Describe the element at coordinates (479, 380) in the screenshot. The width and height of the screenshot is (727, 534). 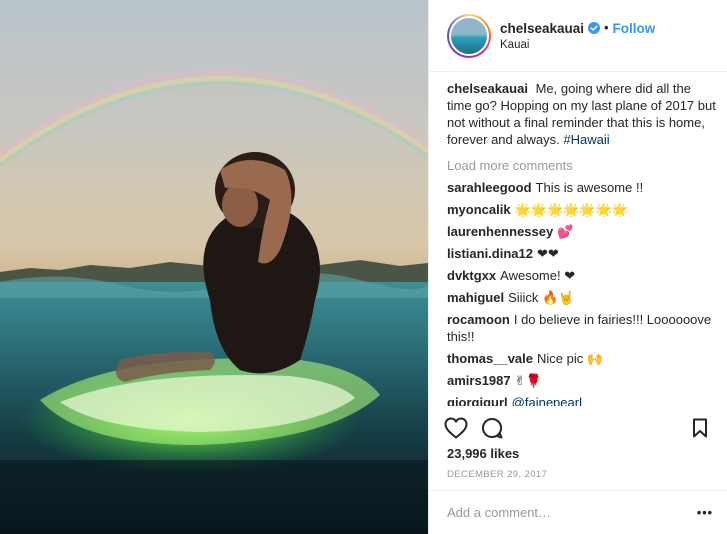
I see `comment-username: amirs1987` at that location.